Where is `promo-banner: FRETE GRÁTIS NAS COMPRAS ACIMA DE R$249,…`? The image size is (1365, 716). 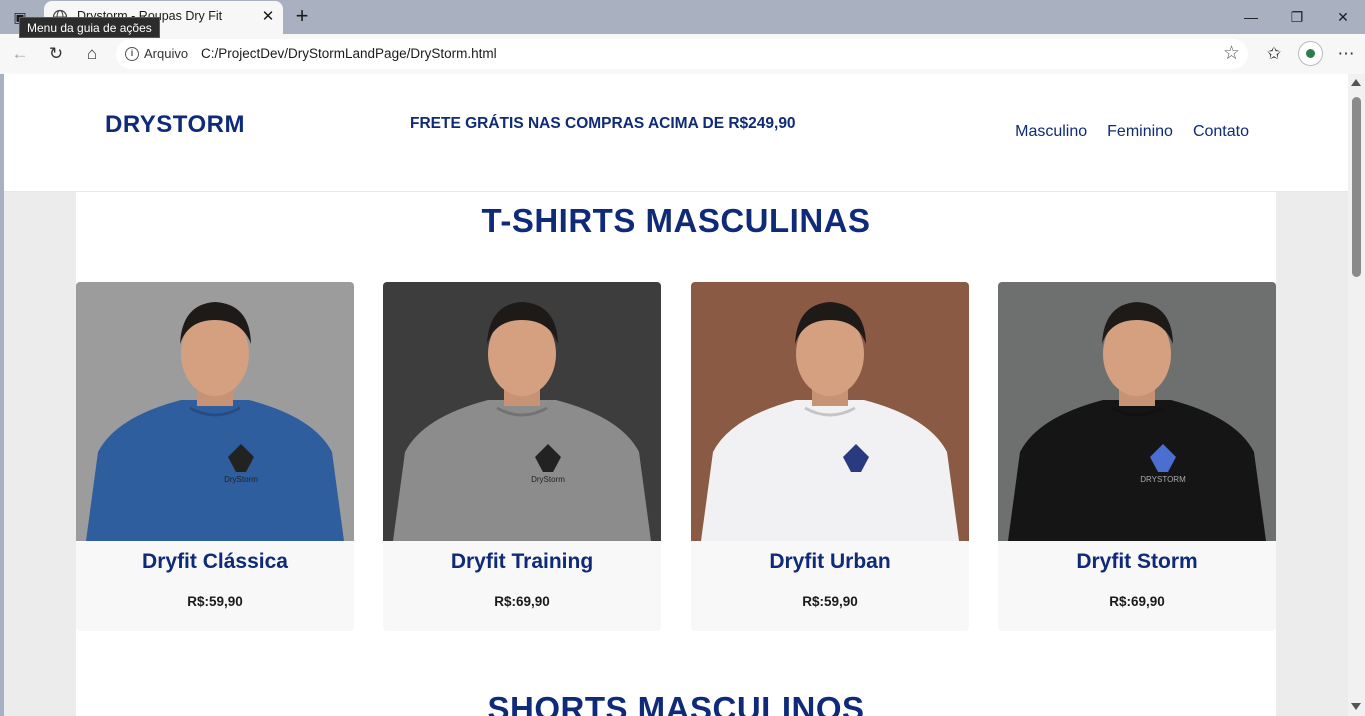 promo-banner: FRETE GRÁTIS NAS COMPRAS ACIMA DE R$249,… is located at coordinates (603, 123).